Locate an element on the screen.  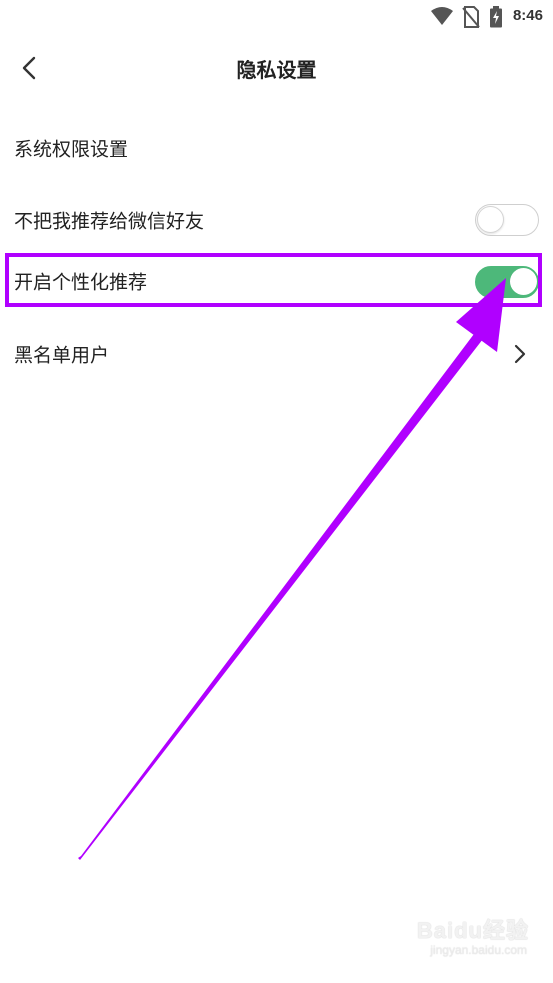
personalized-recommendation-label: 开启个性化推荐 is located at coordinates (81, 282).